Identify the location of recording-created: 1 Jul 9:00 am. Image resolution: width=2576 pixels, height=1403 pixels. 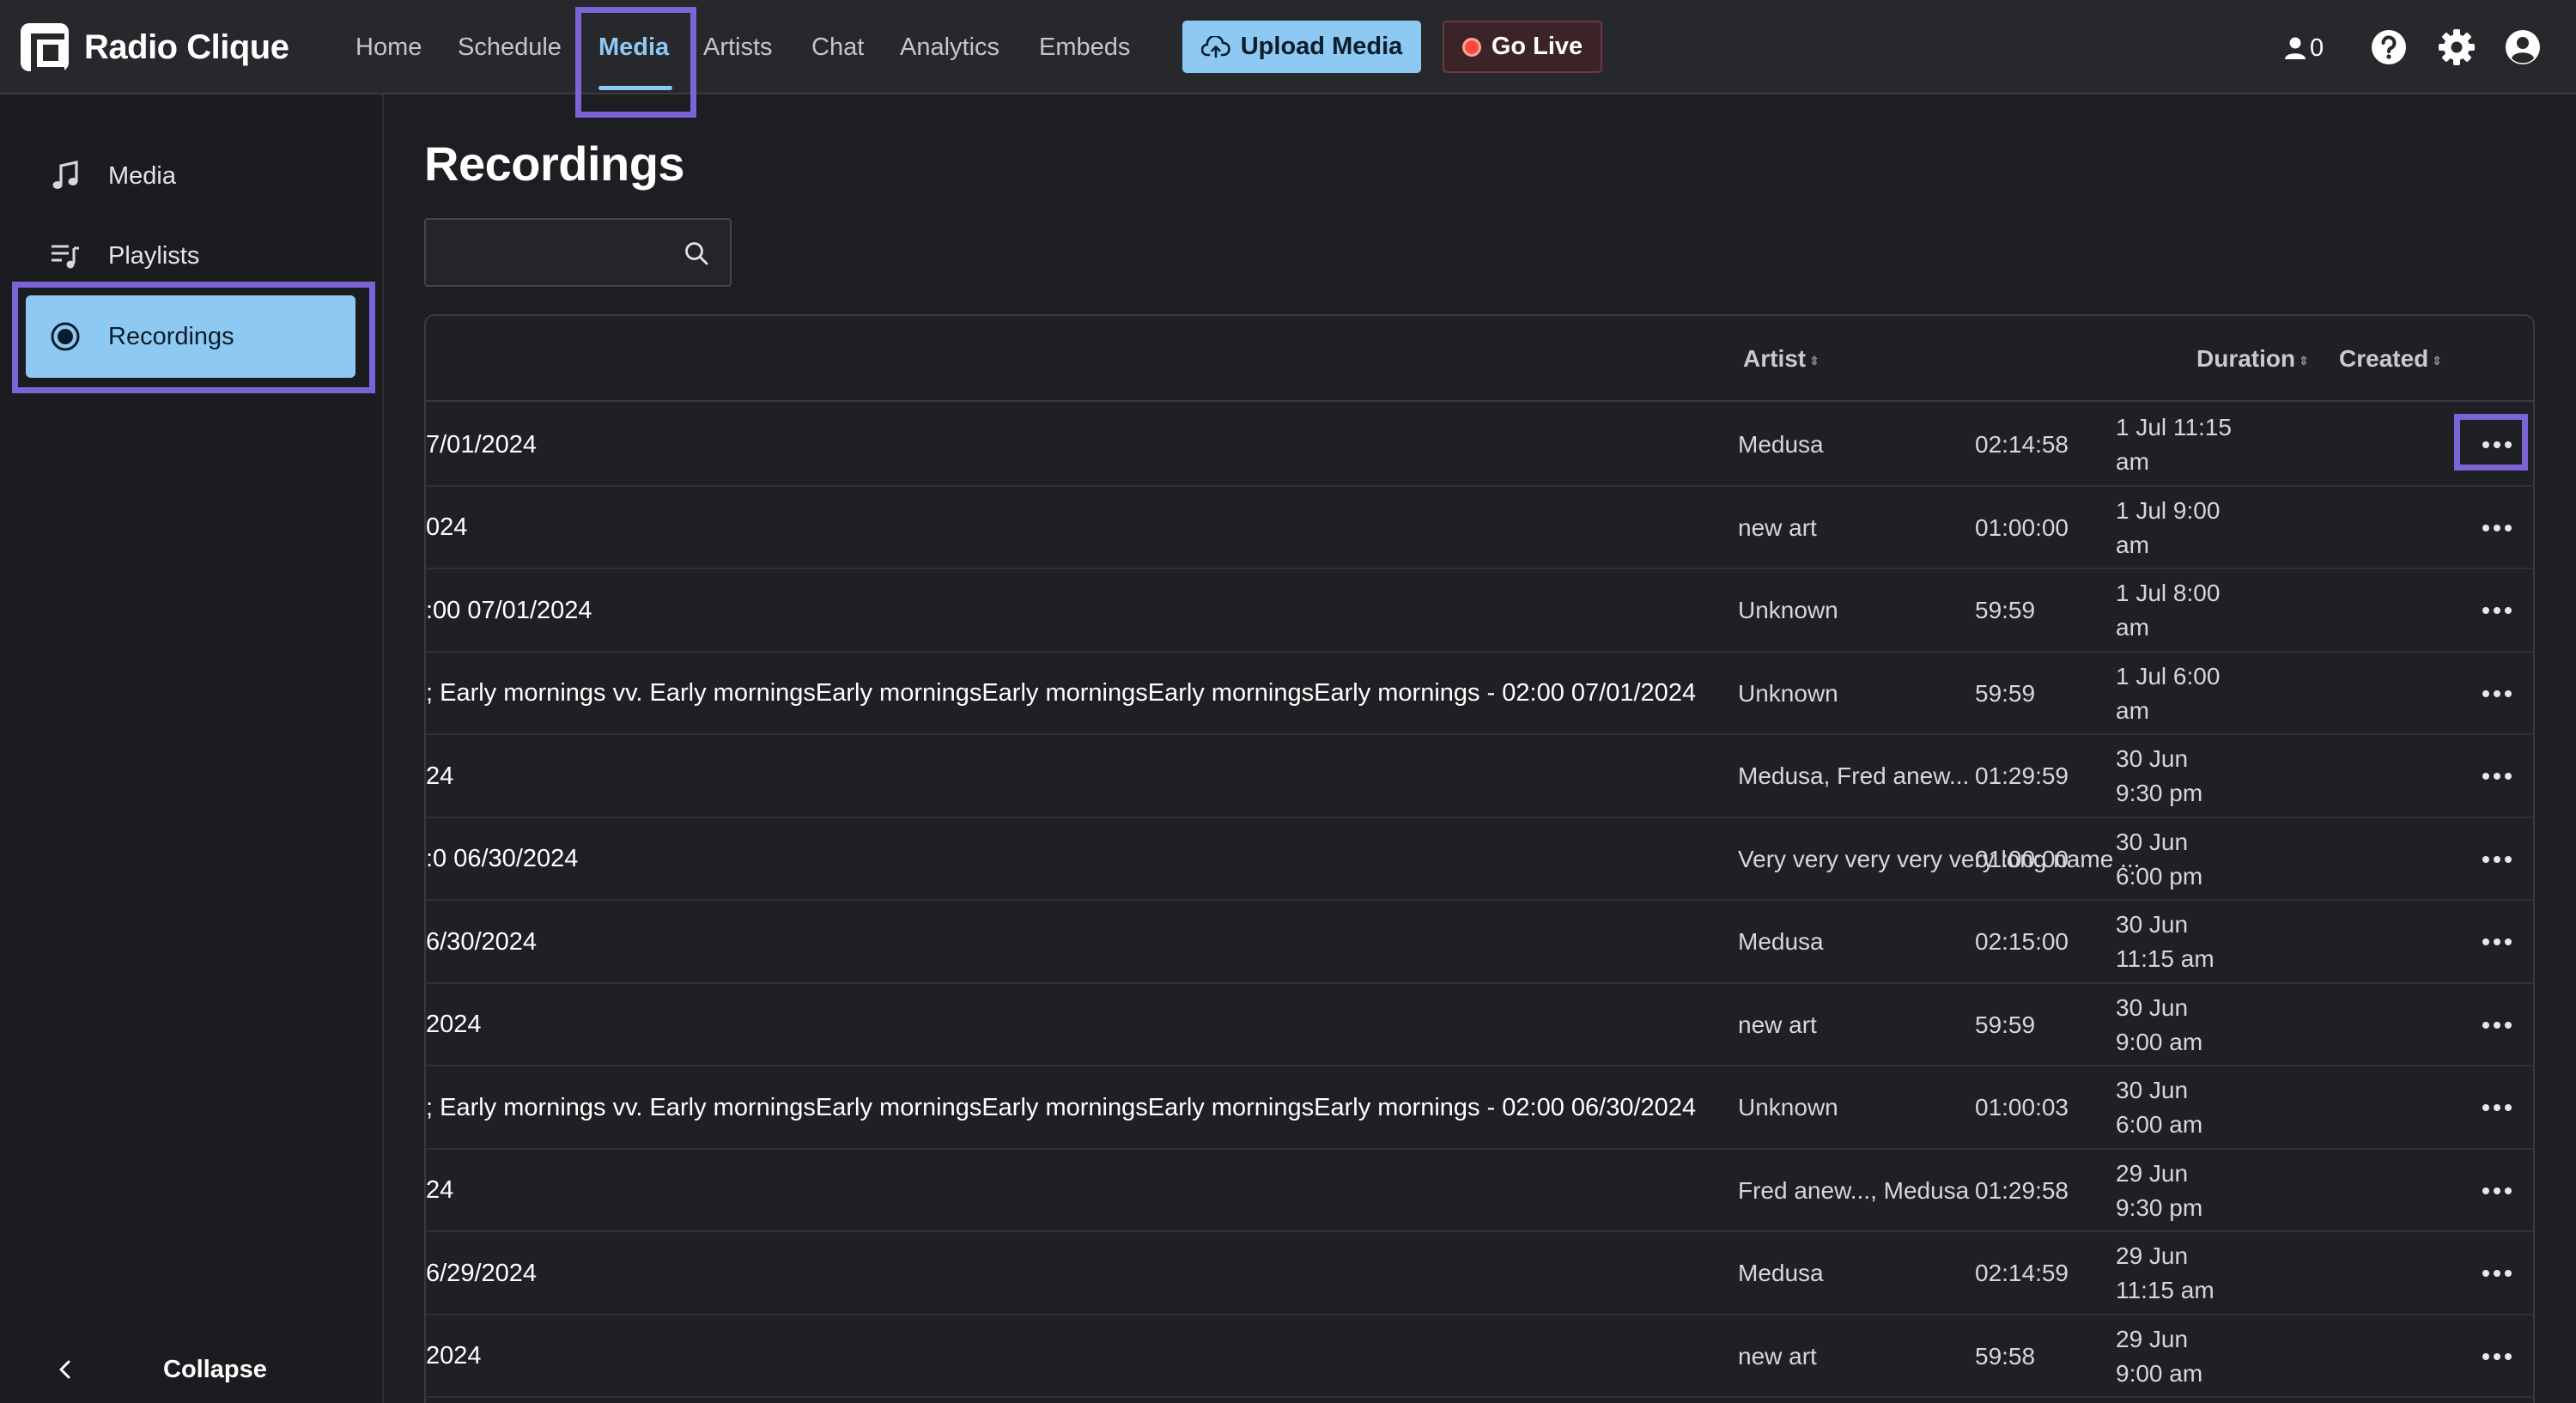
(2168, 527).